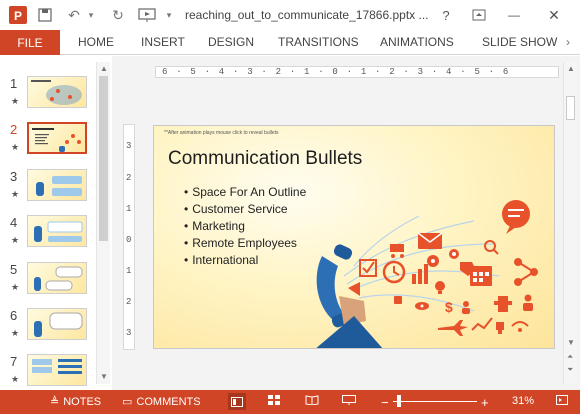 The image size is (580, 414). Describe the element at coordinates (118, 15) in the screenshot. I see `redo-icon: ↻` at that location.